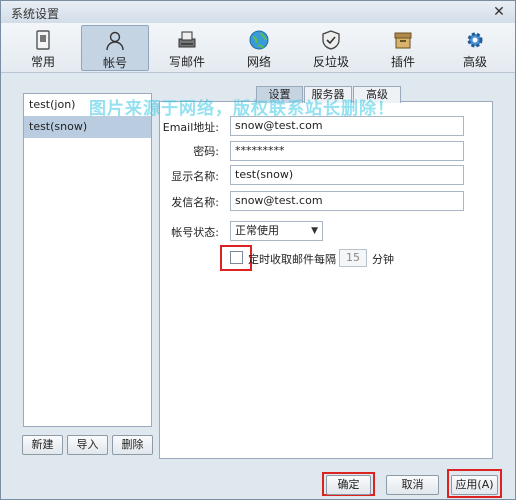  What do you see at coordinates (403, 40) in the screenshot?
I see `plugin-icon` at bounding box center [403, 40].